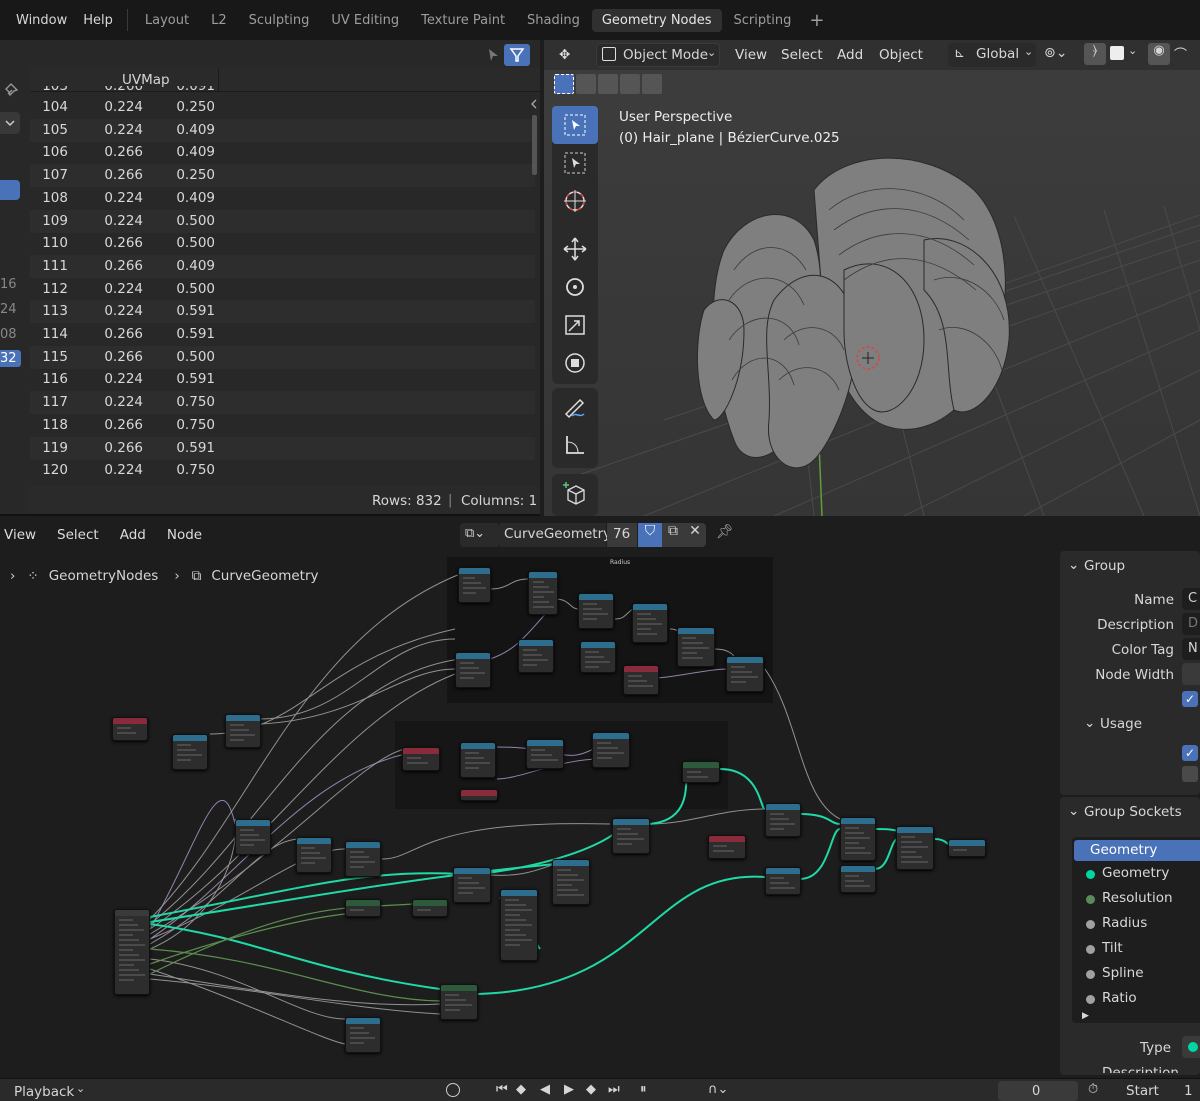 Image resolution: width=1200 pixels, height=1101 pixels. I want to click on checkbox: ✓, so click(1190, 699).